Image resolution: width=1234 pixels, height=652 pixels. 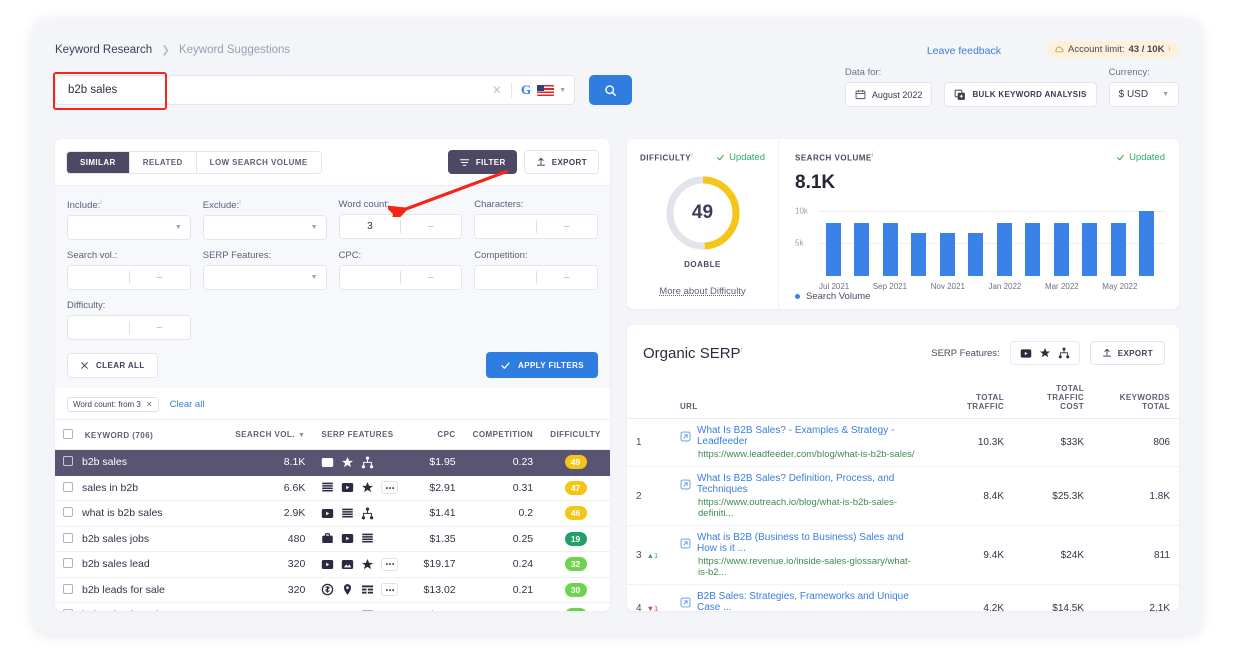 I want to click on chips-clear-all-link: Clear all, so click(x=187, y=404).